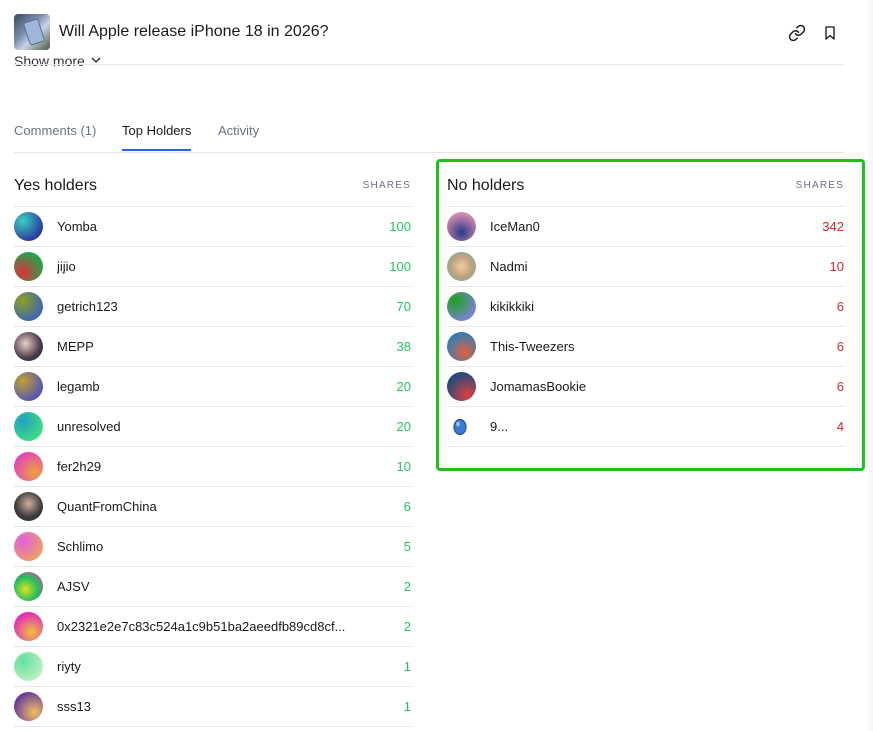 This screenshot has width=873, height=731. Describe the element at coordinates (538, 386) in the screenshot. I see `holder-name: JomamasBookie` at that location.